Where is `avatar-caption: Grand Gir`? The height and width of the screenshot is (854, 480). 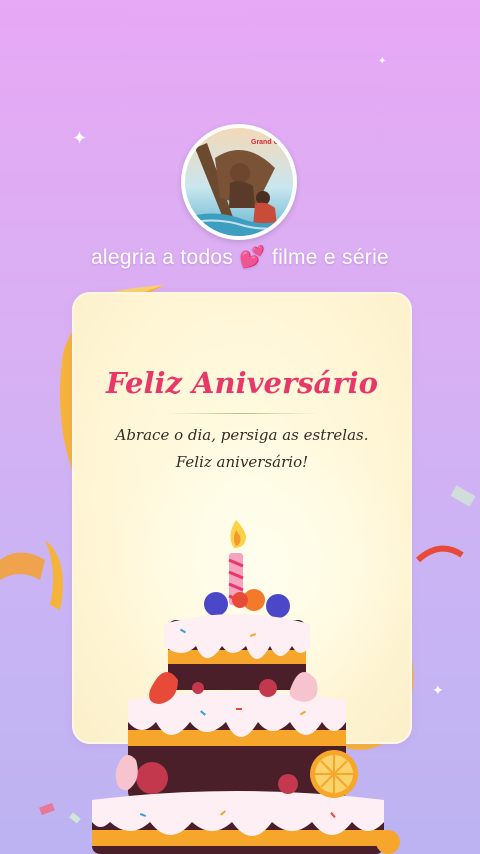
avatar-caption: Grand Gir is located at coordinates (267, 142).